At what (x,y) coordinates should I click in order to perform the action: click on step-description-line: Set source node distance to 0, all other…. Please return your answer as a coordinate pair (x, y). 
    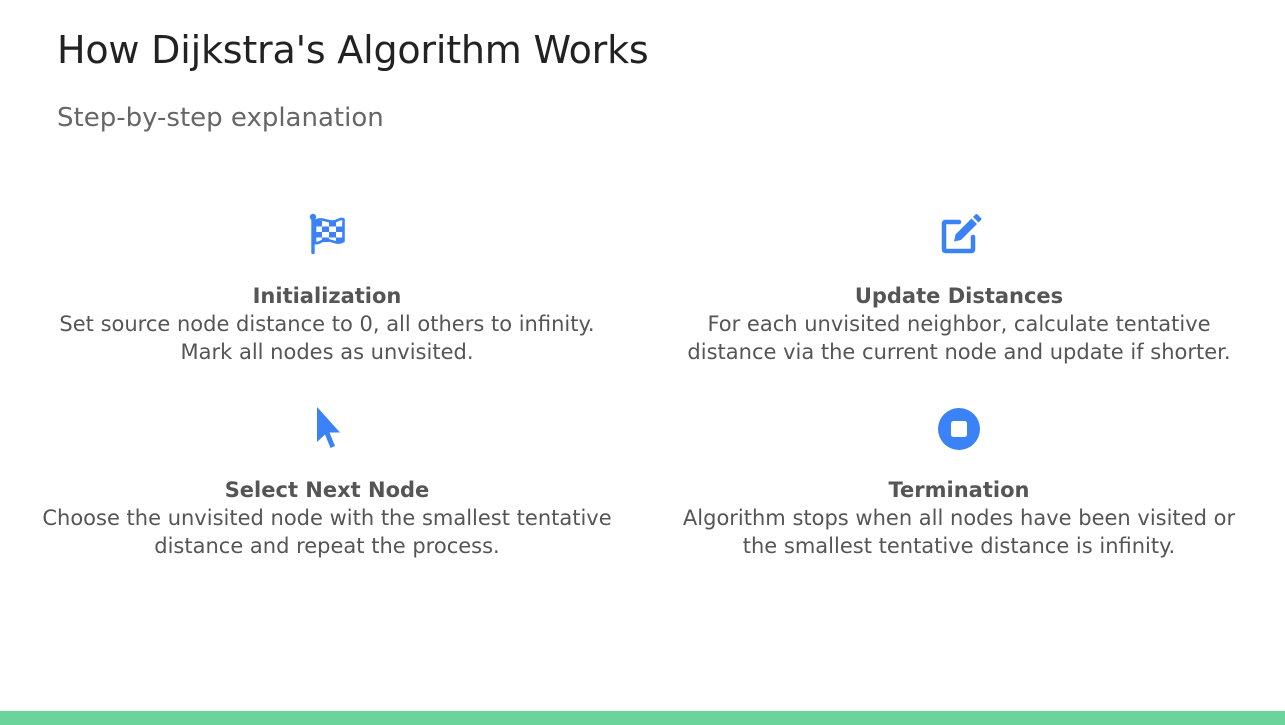
    Looking at the image, I should click on (327, 324).